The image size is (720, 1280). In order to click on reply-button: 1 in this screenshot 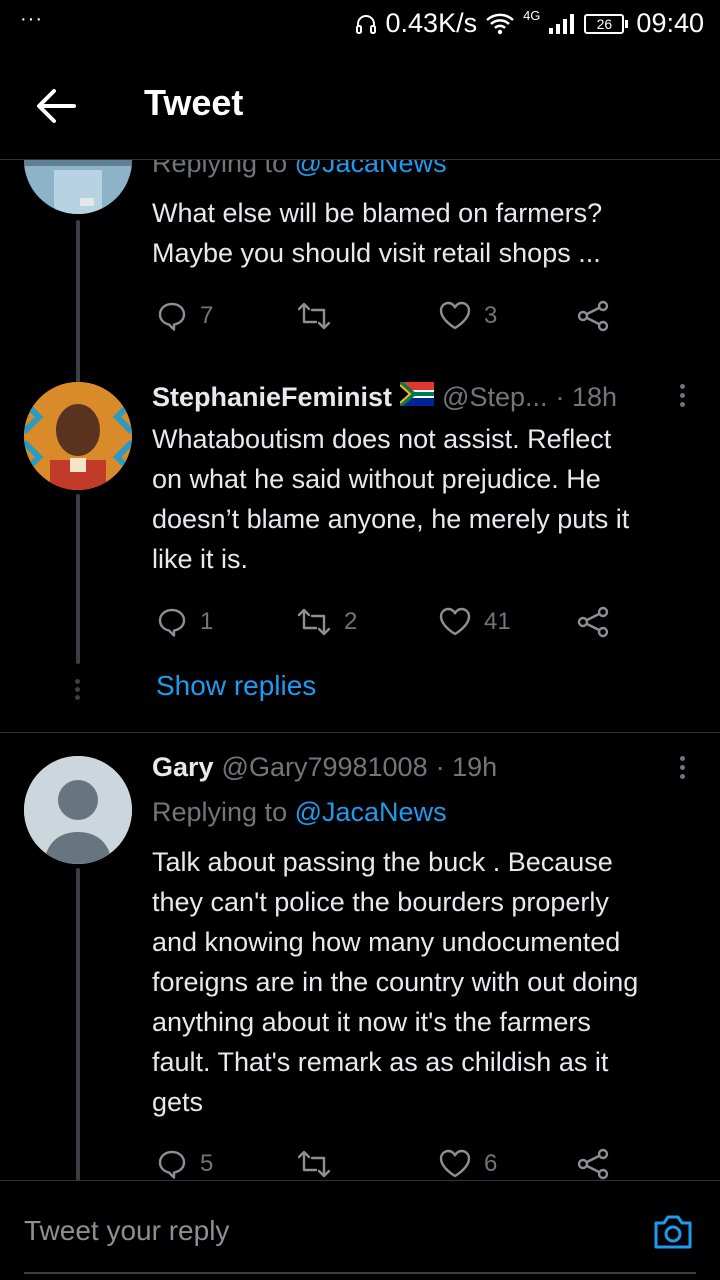, I will do `click(184, 622)`.